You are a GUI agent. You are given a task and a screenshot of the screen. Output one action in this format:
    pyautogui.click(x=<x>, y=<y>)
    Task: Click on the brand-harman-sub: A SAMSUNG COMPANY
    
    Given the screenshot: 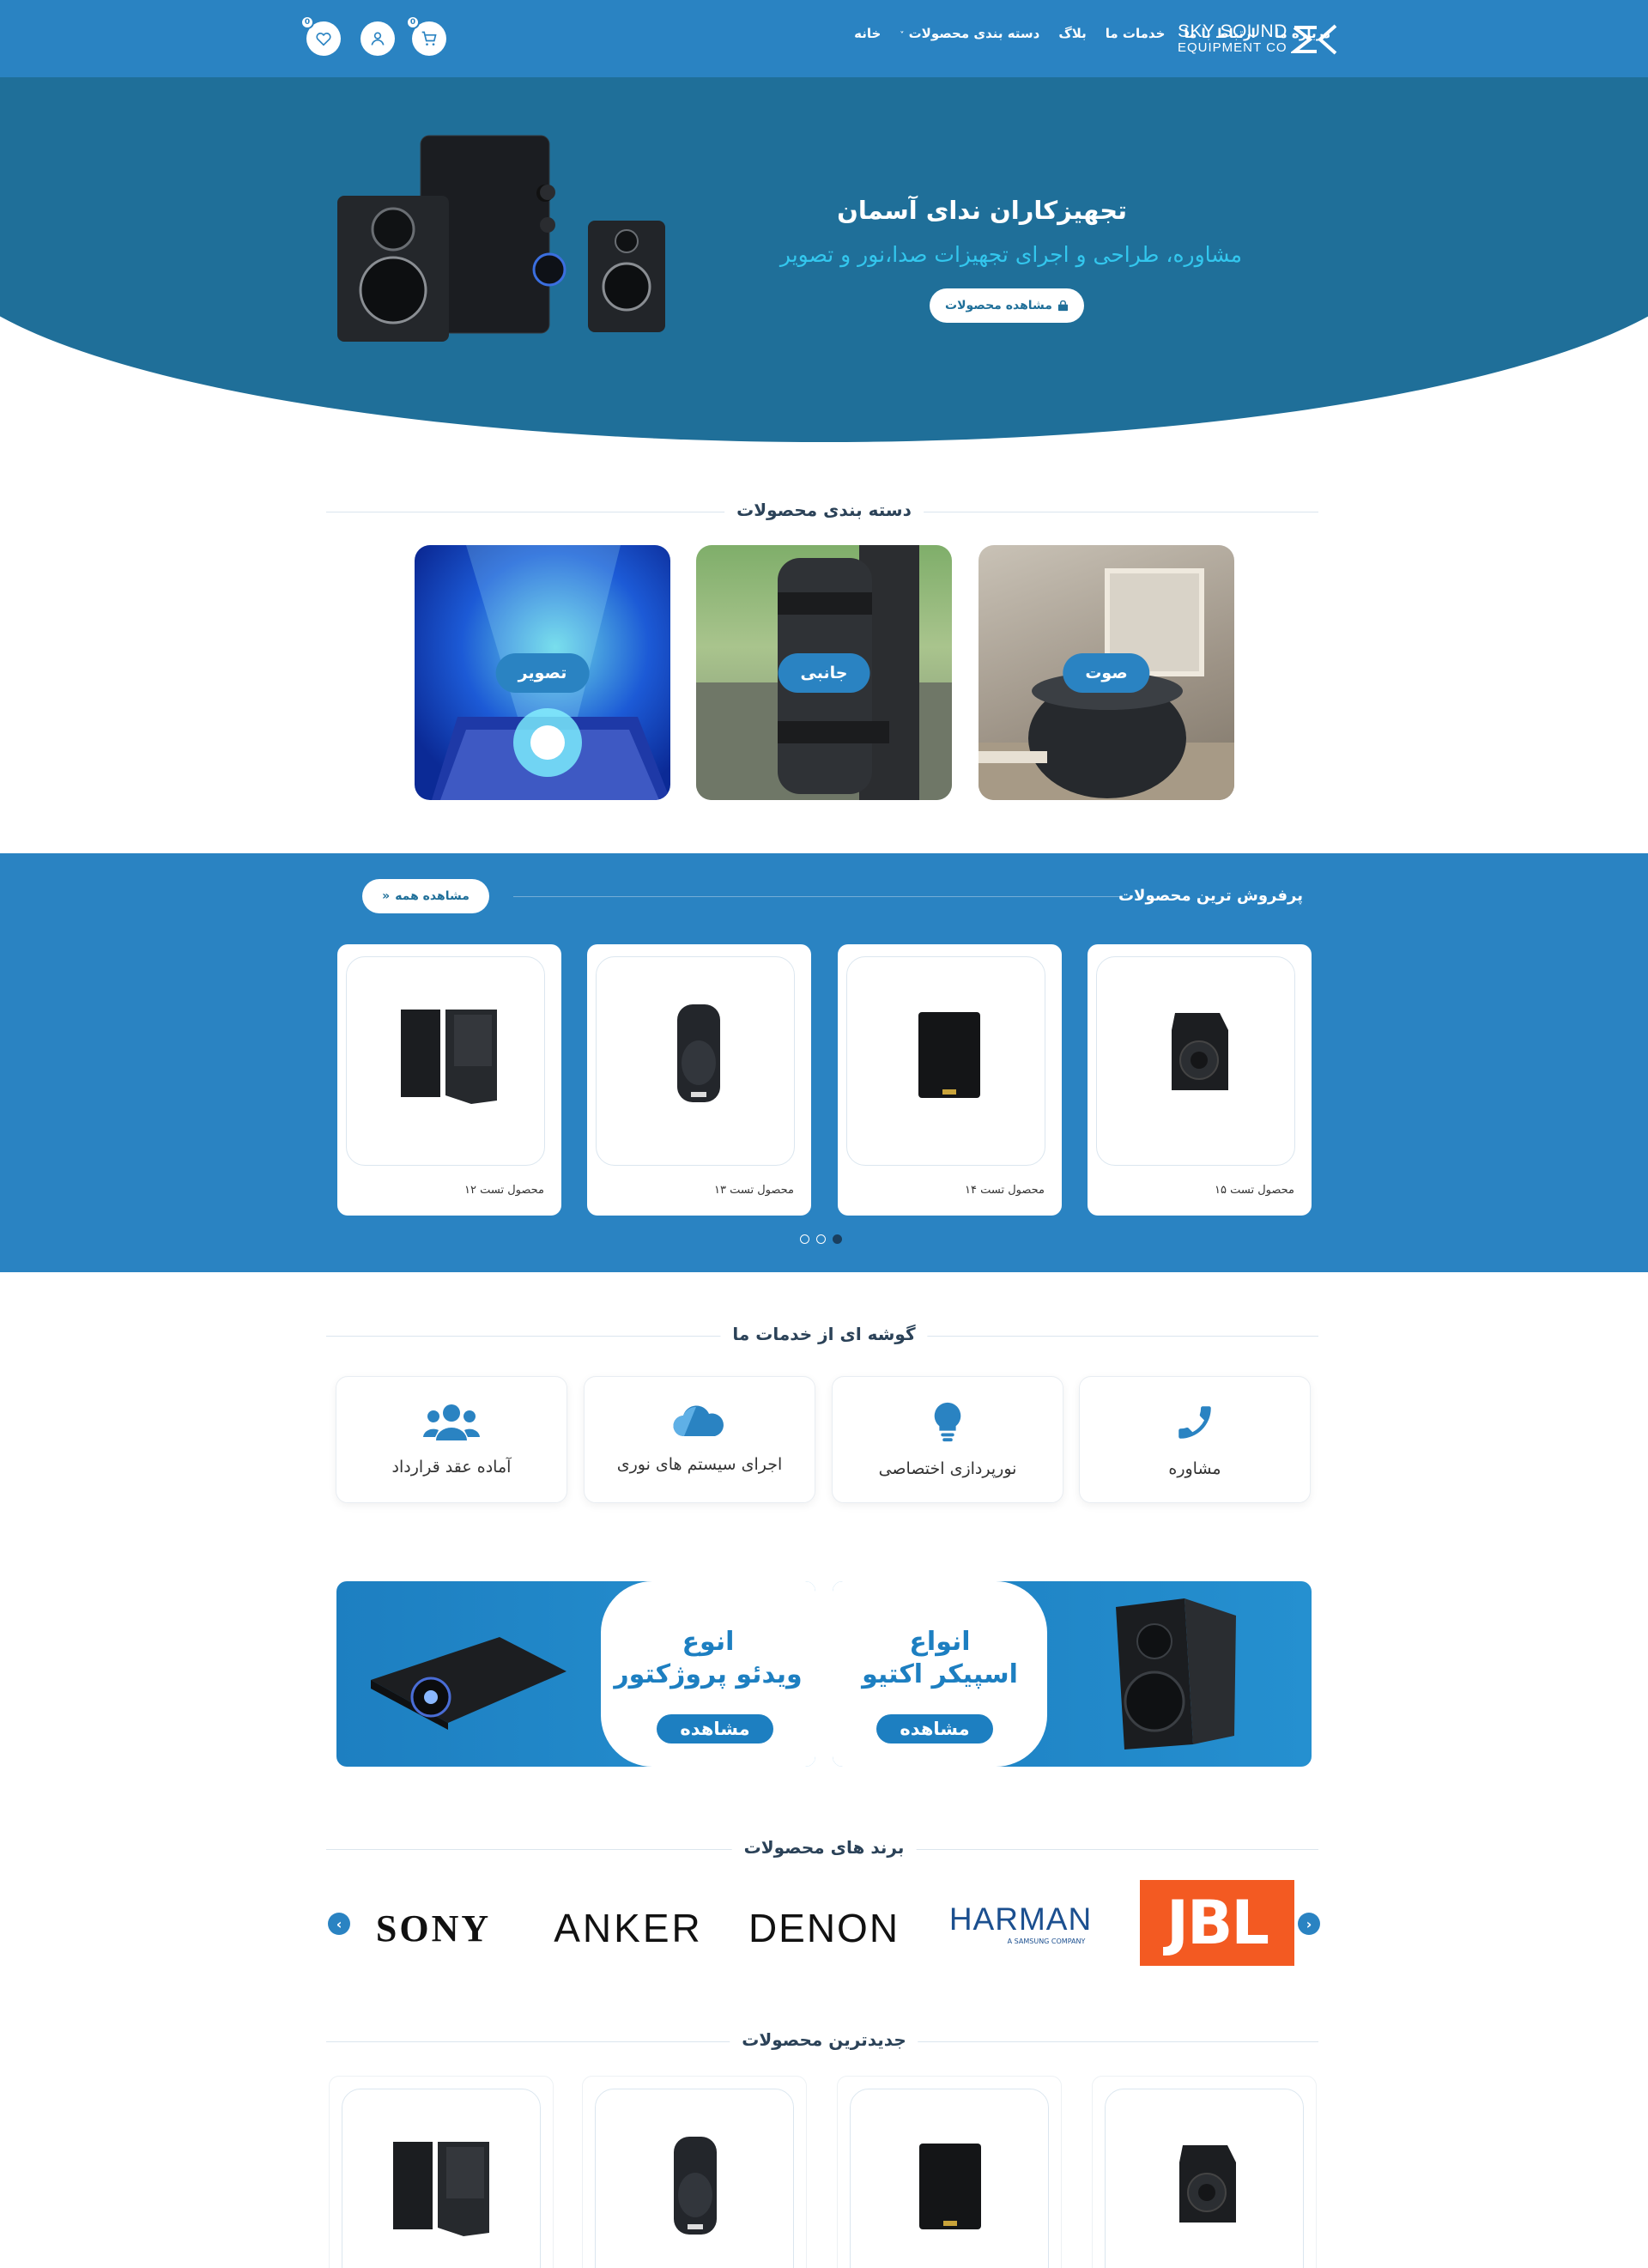 What is the action you would take?
    pyautogui.click(x=1046, y=1941)
    